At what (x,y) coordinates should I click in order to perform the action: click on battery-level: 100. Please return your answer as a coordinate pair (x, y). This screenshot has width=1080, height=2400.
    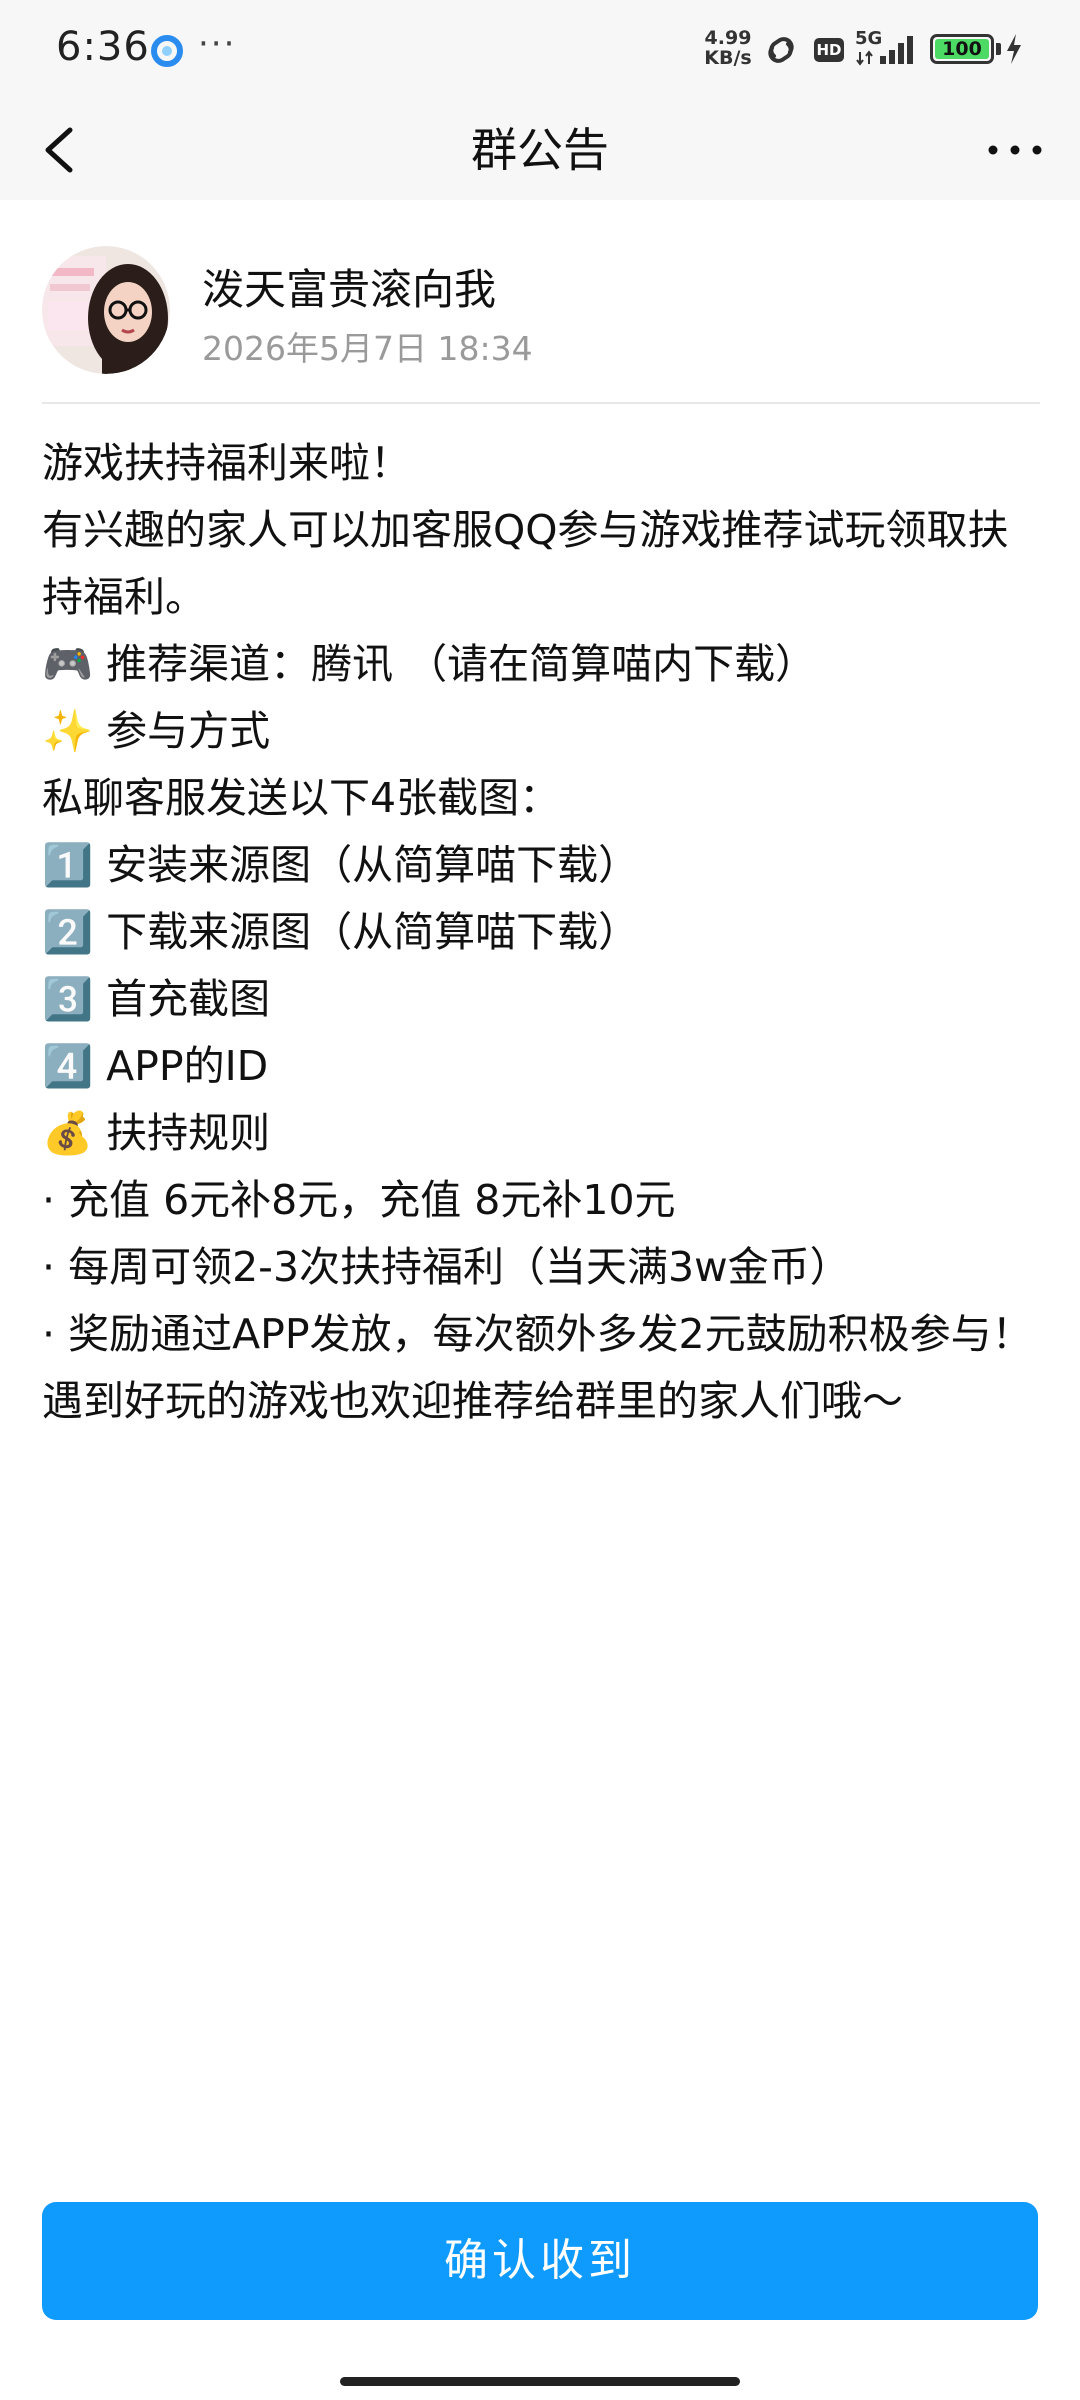
    Looking at the image, I should click on (962, 49).